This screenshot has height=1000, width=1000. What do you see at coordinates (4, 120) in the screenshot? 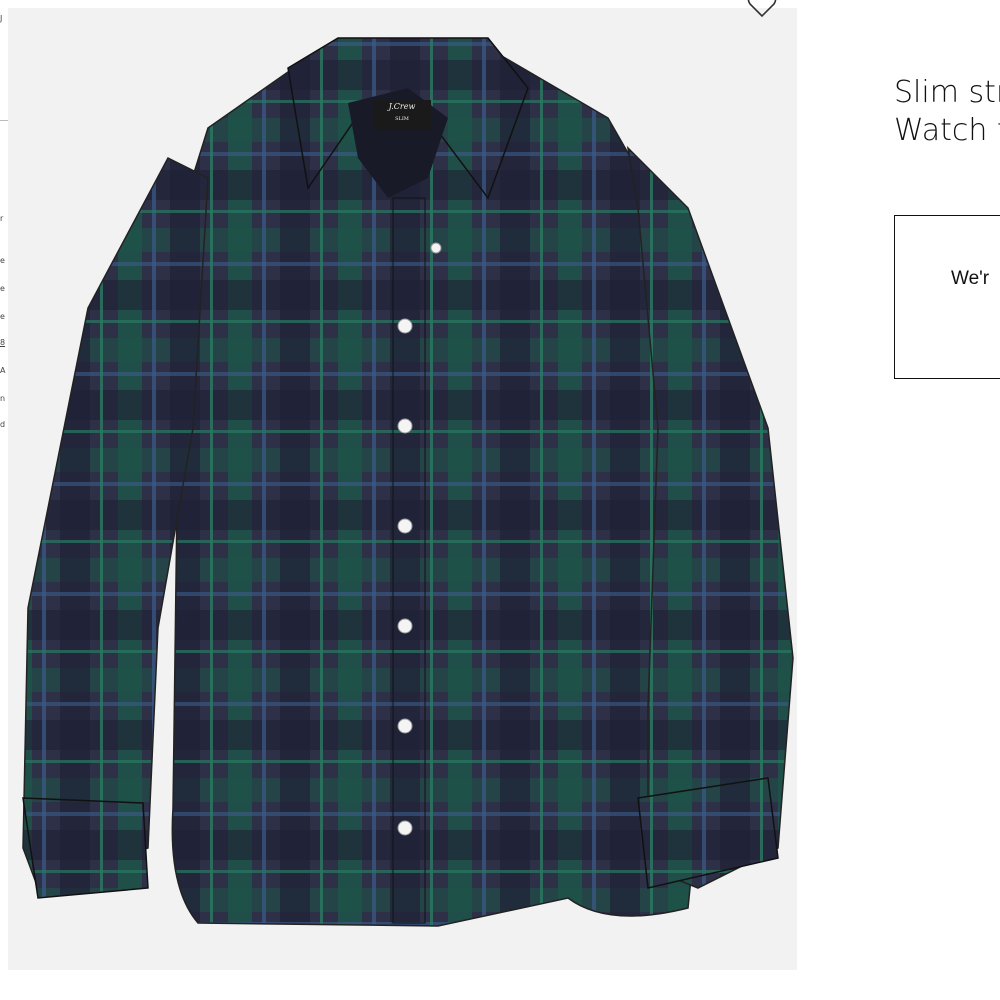
I see `divider` at bounding box center [4, 120].